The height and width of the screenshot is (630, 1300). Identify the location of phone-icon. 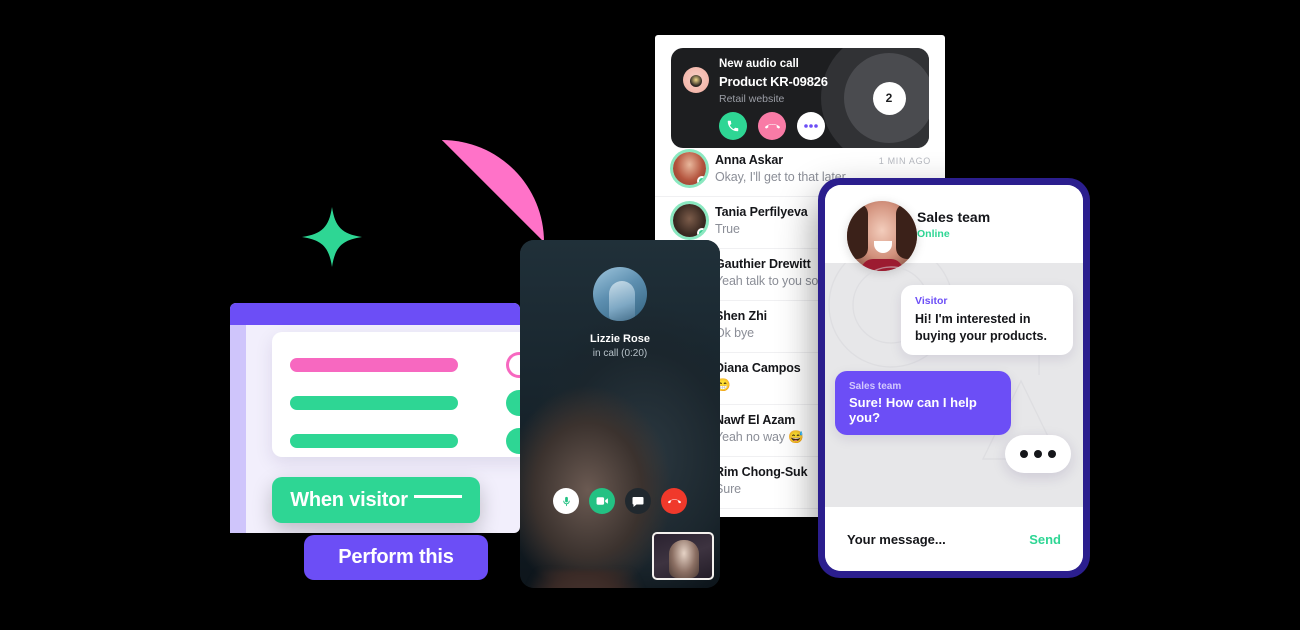
(733, 126).